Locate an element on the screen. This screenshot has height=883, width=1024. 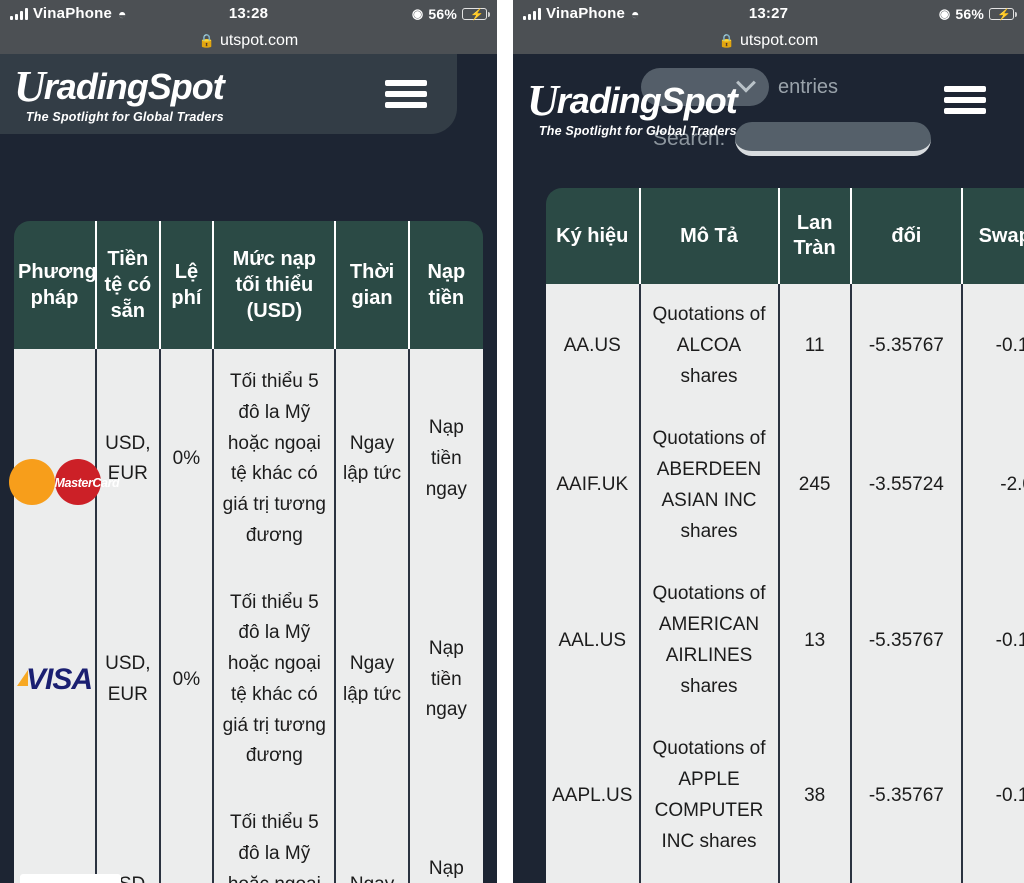
carrier-label: VinaPhone is located at coordinates (586, 13).